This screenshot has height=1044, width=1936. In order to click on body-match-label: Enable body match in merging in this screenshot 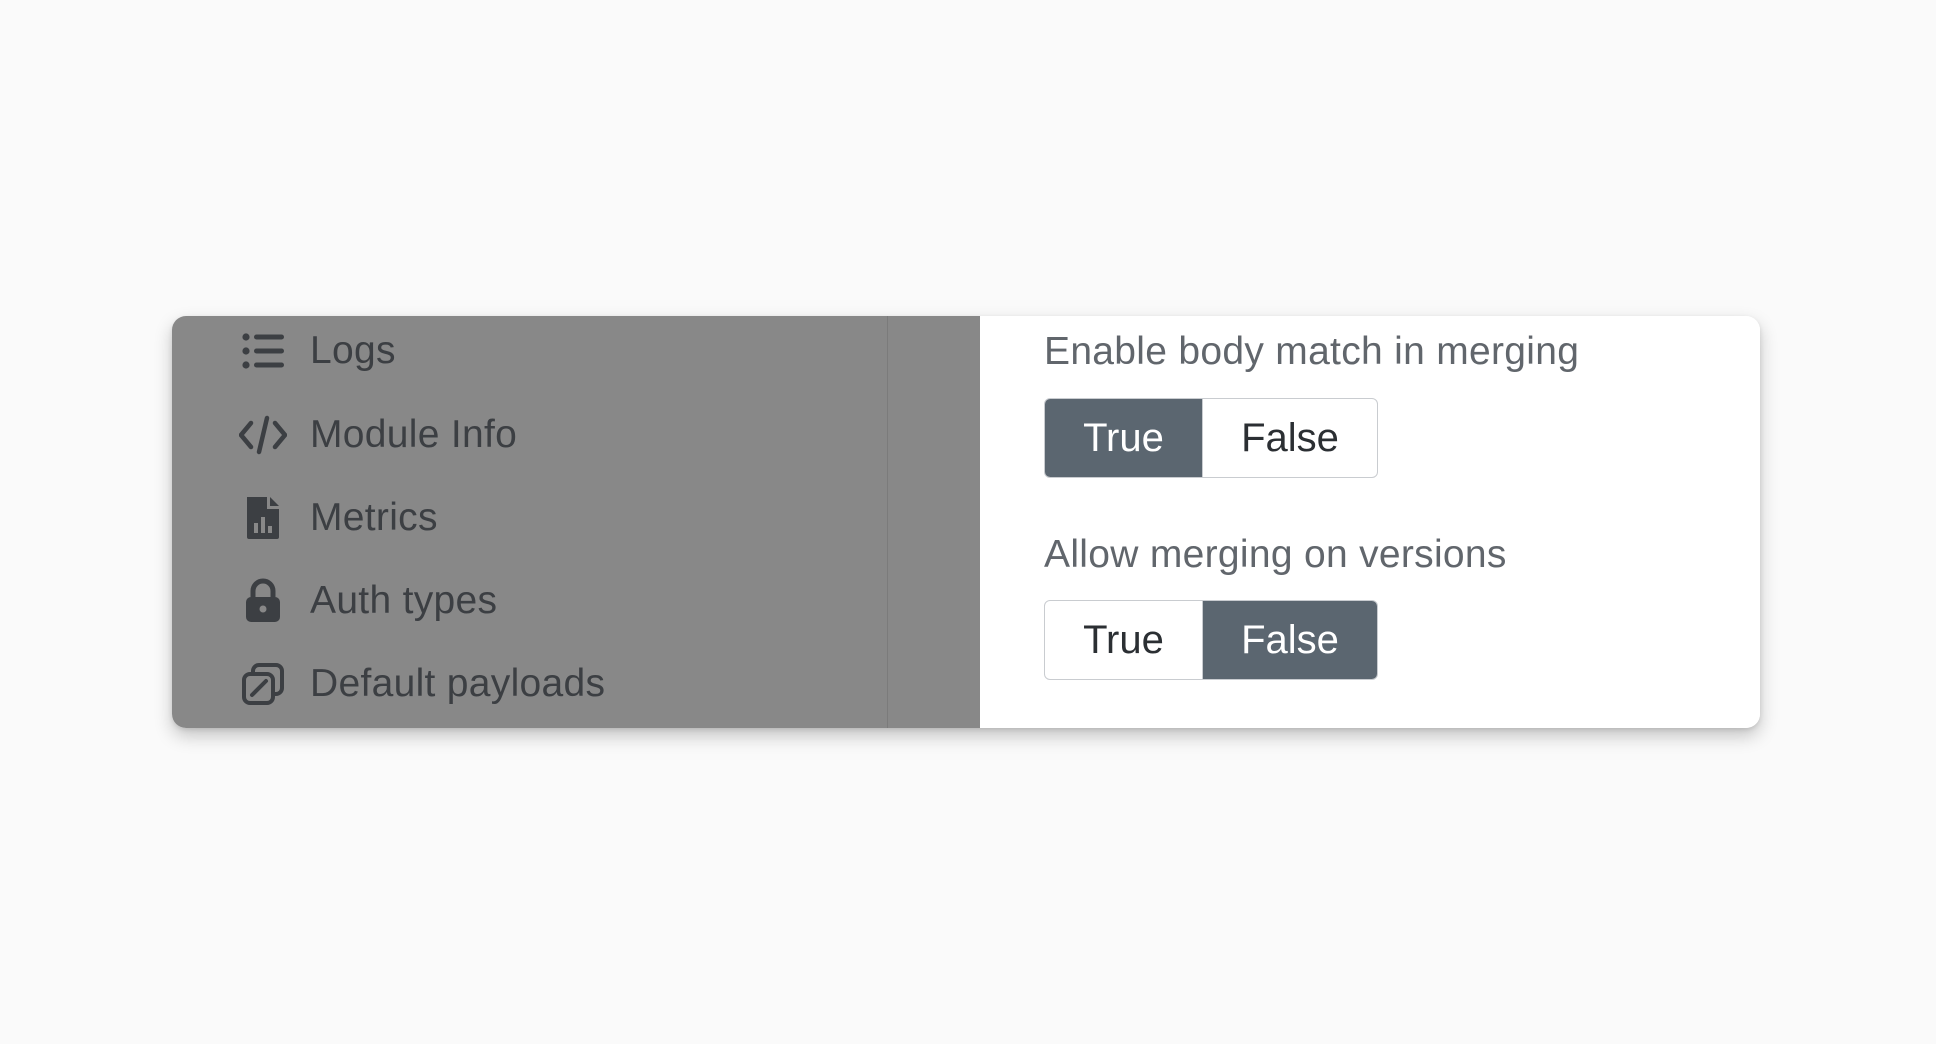, I will do `click(1312, 351)`.